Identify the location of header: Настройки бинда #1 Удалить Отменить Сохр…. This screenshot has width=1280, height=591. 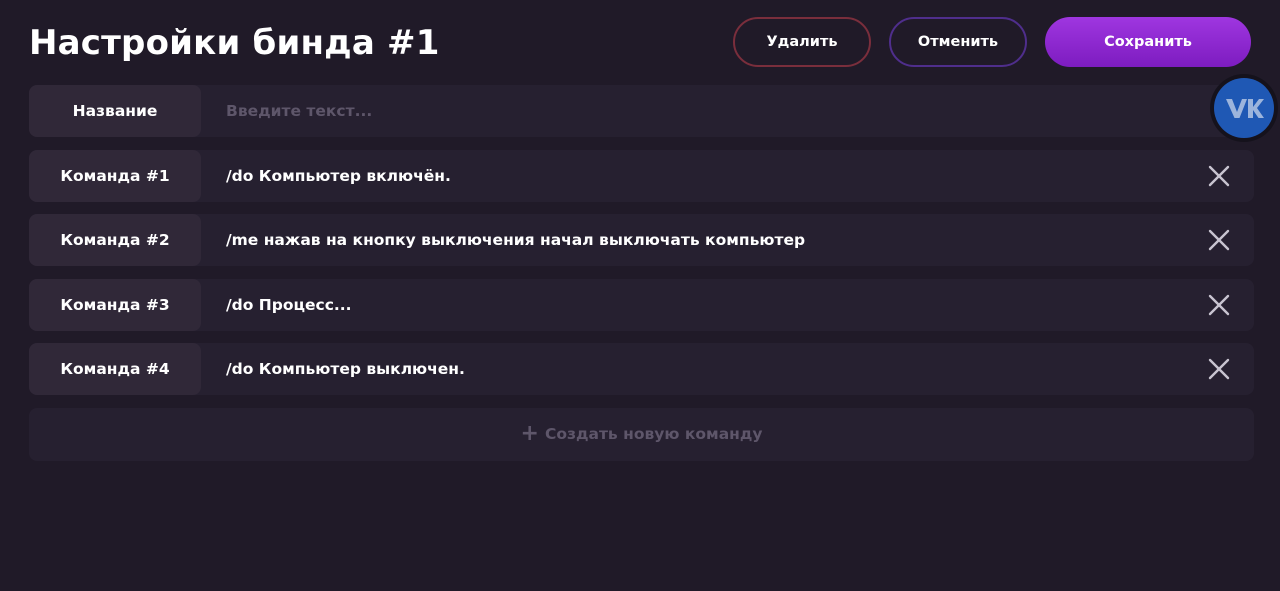
(640, 43).